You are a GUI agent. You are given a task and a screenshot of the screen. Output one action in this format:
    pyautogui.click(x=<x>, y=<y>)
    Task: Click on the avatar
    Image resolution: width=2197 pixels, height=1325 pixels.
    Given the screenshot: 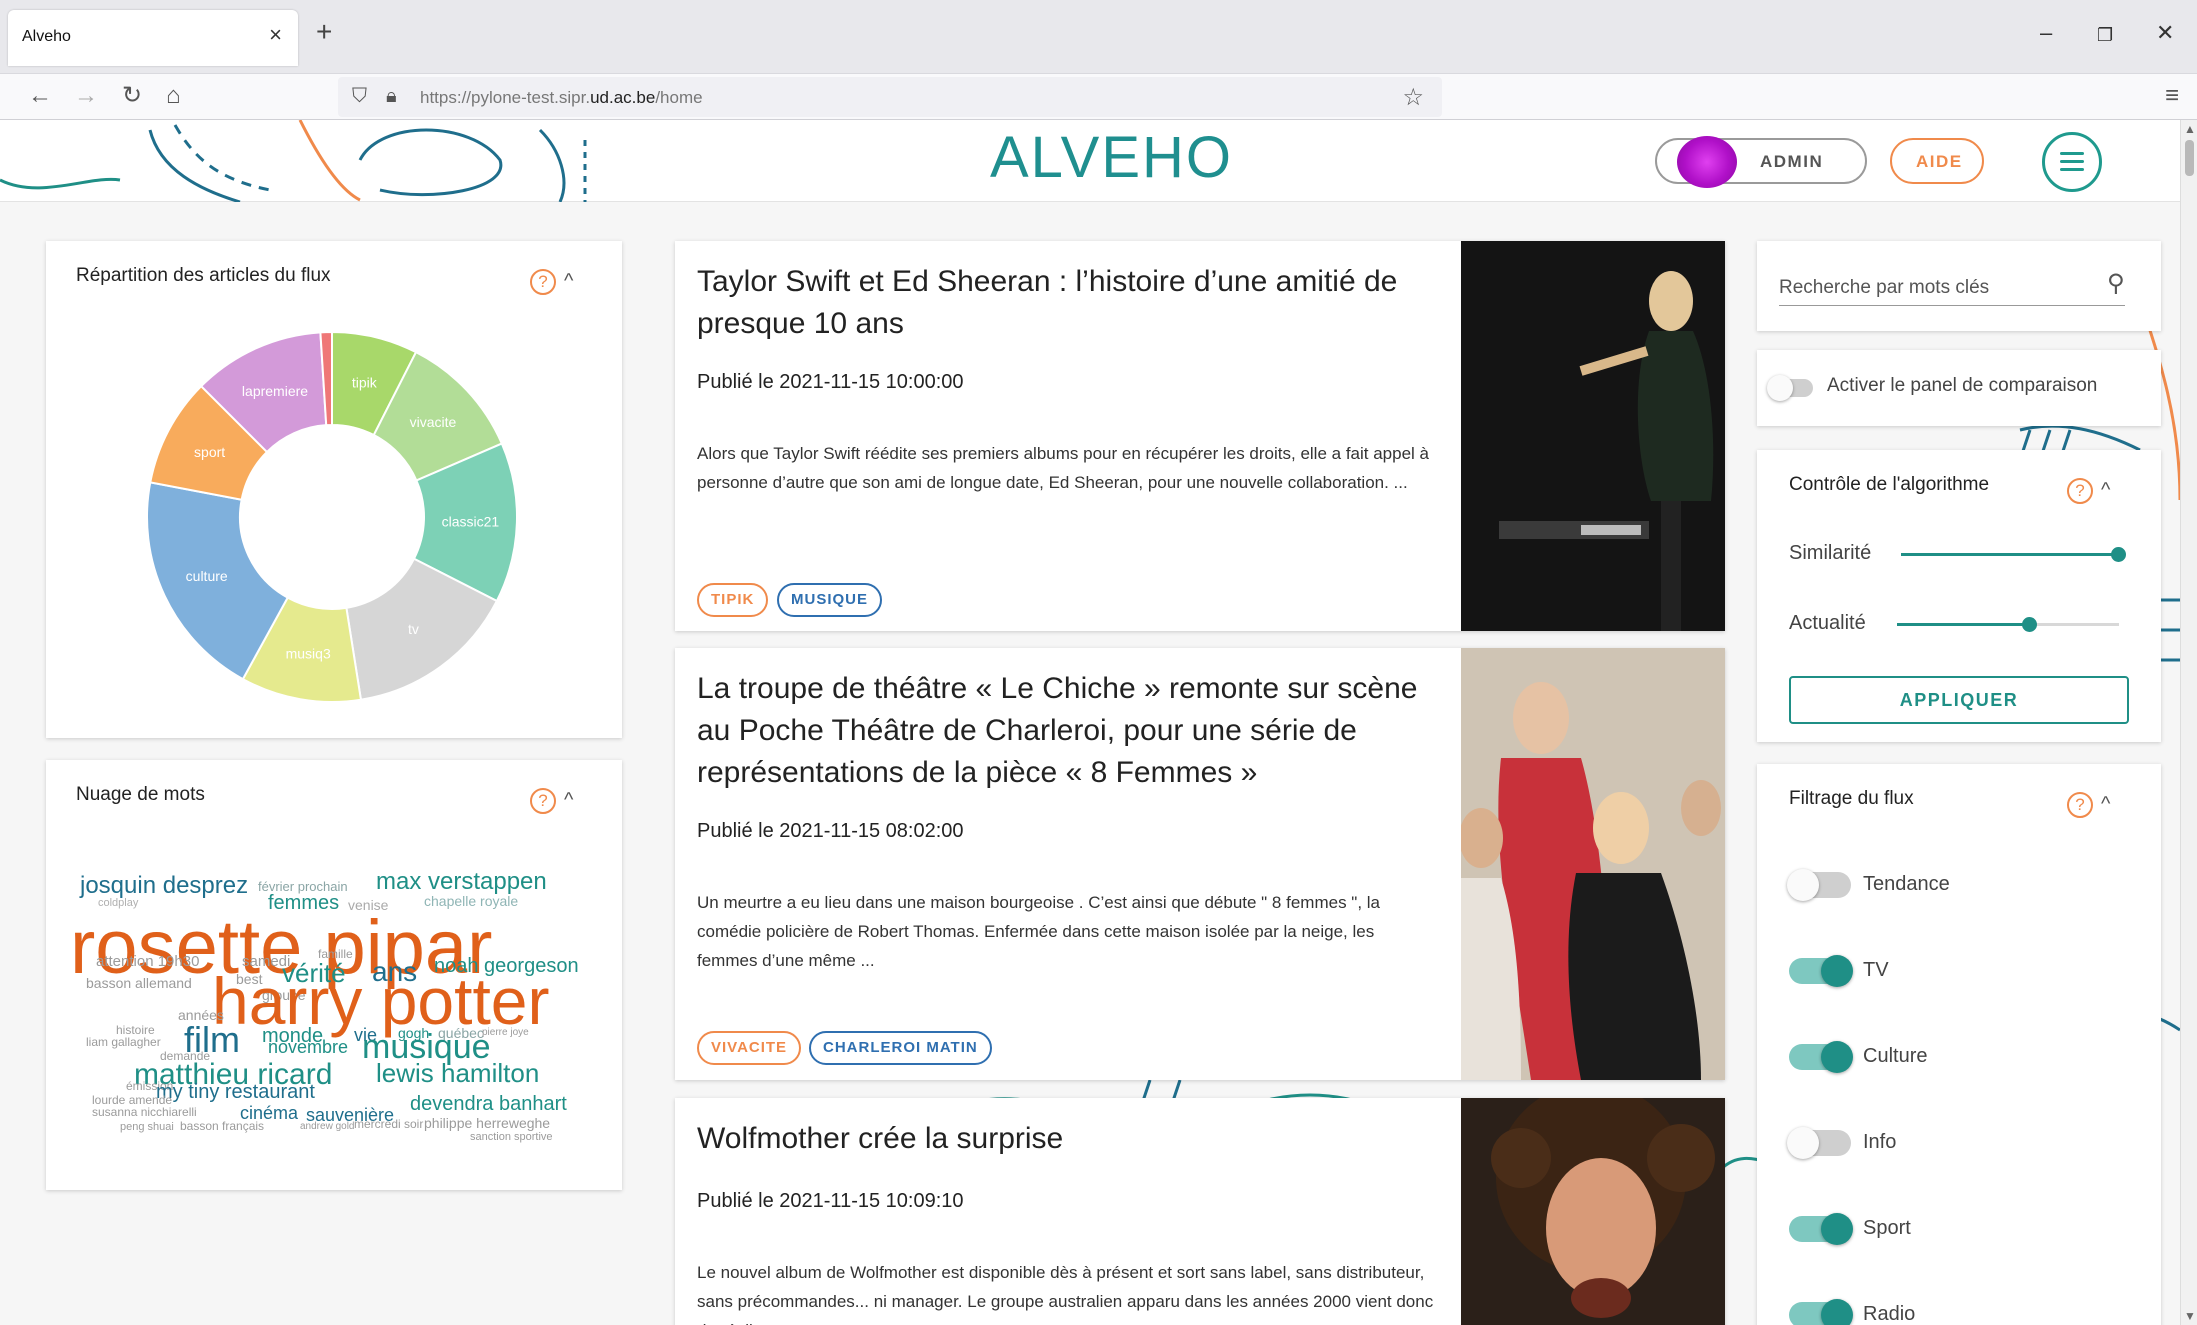 What is the action you would take?
    pyautogui.click(x=1707, y=162)
    